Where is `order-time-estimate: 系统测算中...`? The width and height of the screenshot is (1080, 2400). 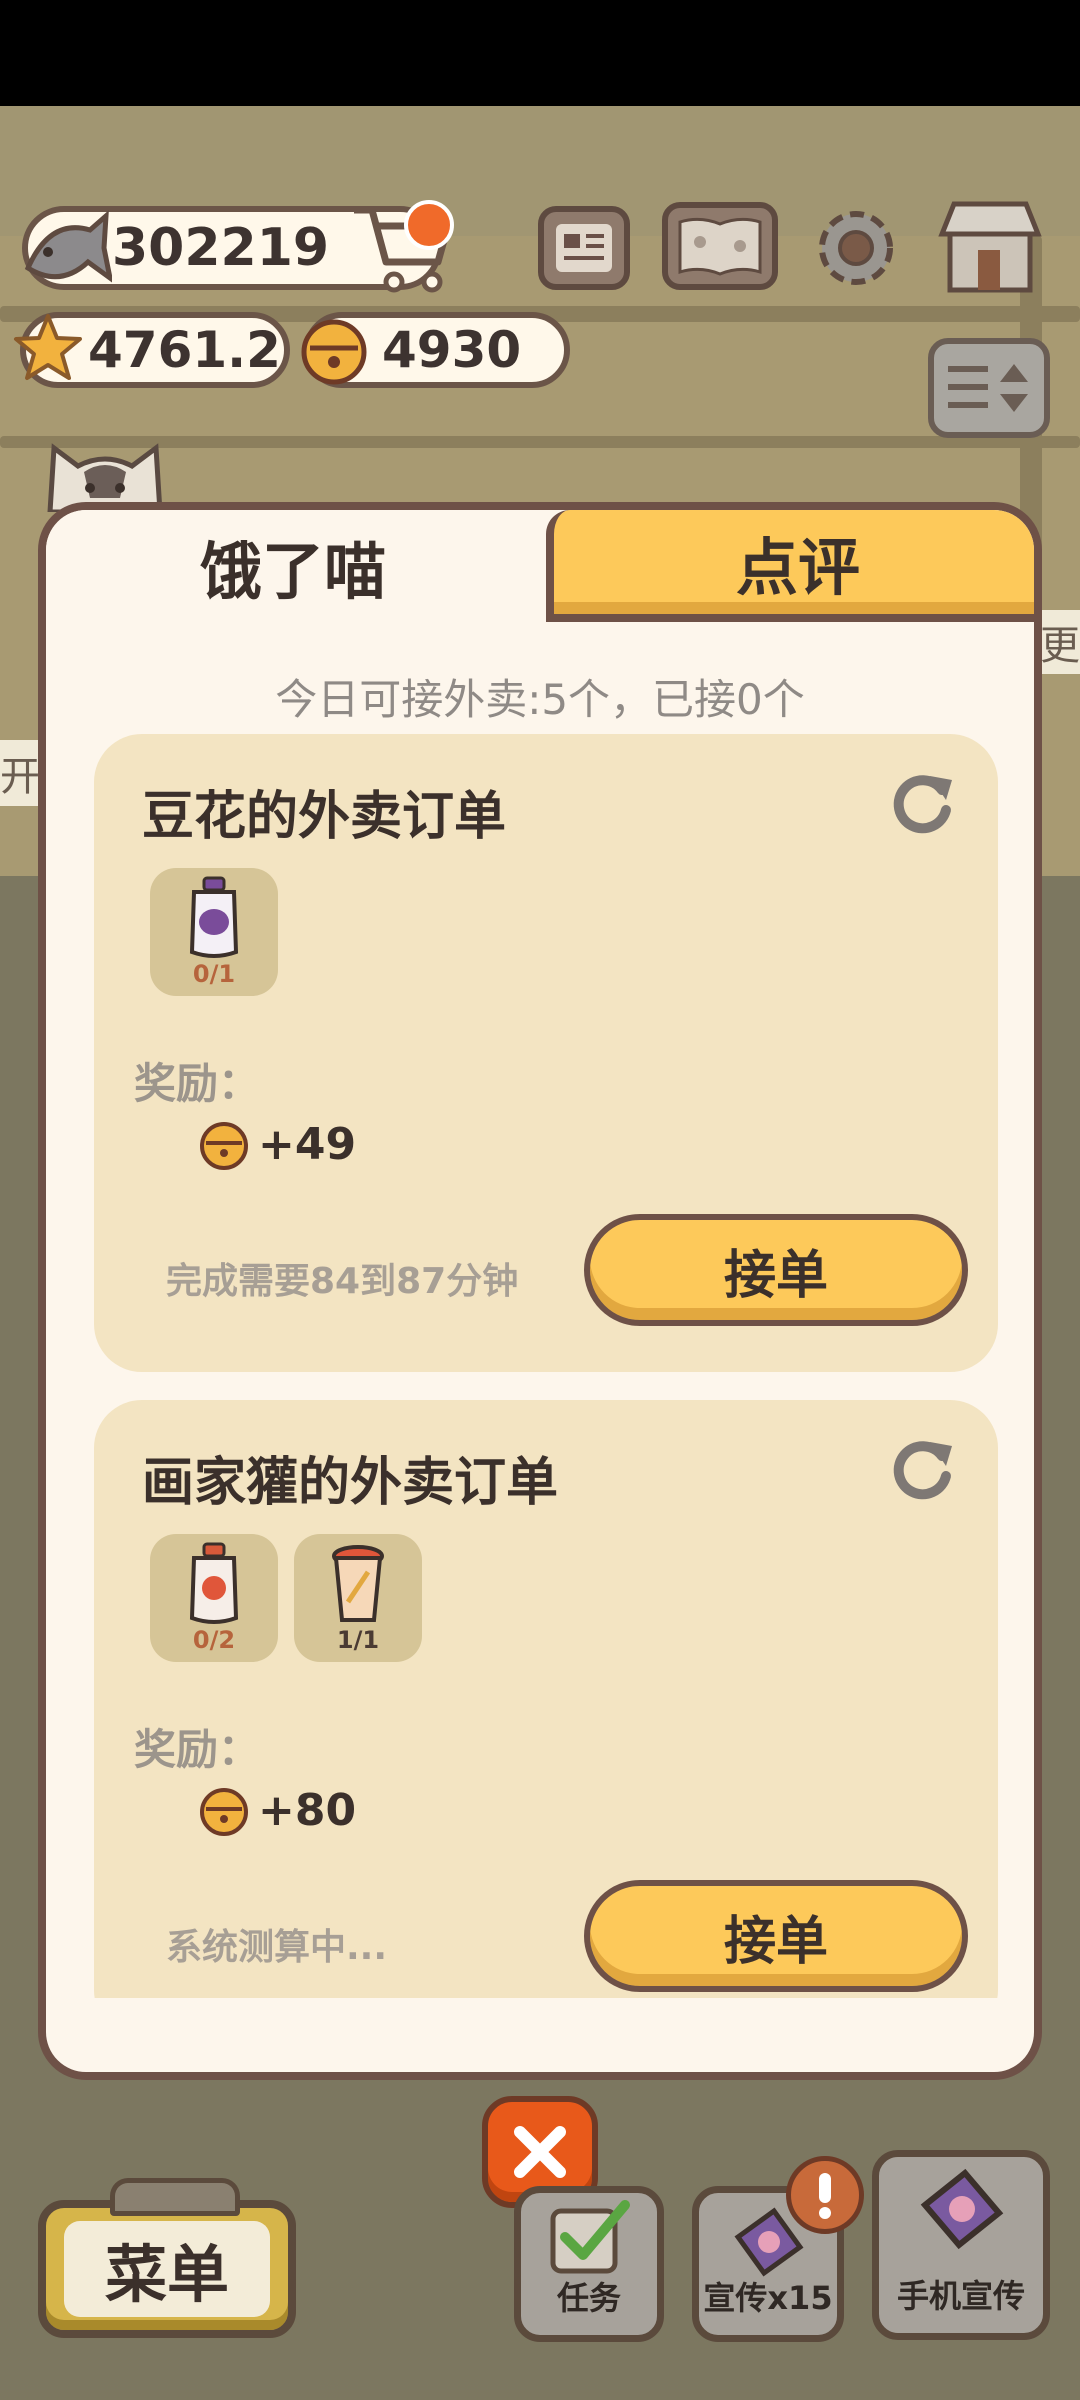
order-time-estimate: 系统测算中... is located at coordinates (277, 1947).